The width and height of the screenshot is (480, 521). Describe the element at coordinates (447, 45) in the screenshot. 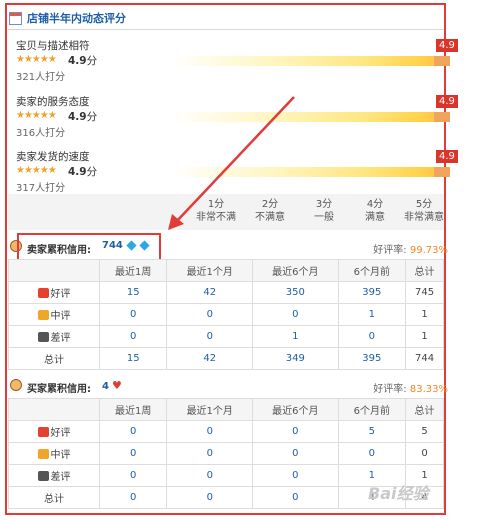

I see `rating-flag: 4.9` at that location.